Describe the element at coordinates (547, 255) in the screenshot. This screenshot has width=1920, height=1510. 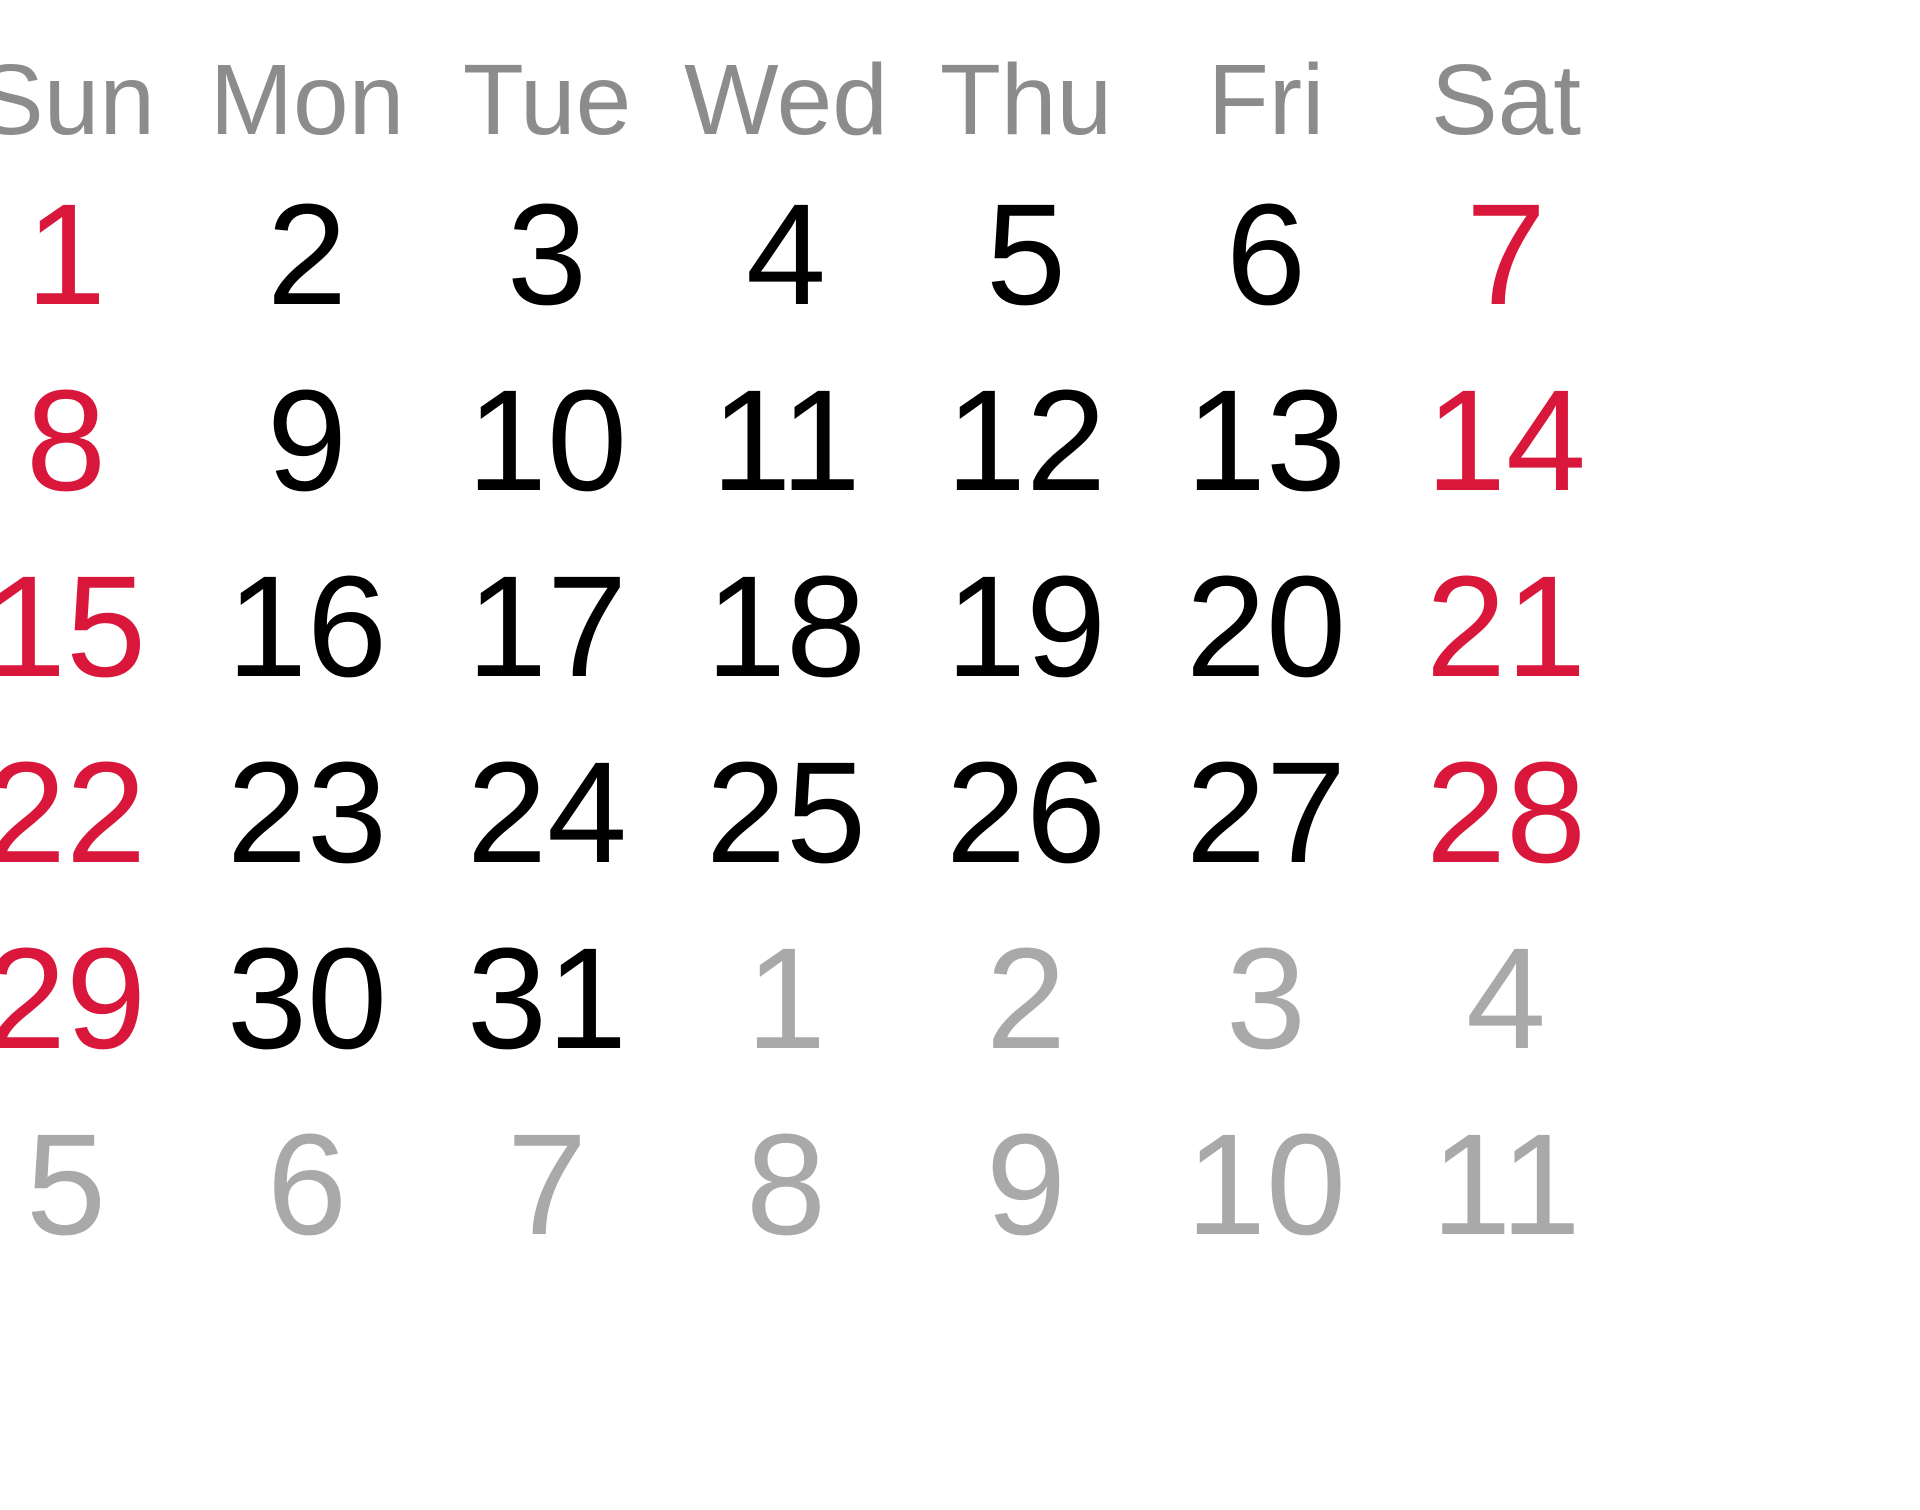
I see `day-cell-week1-tue: 3` at that location.